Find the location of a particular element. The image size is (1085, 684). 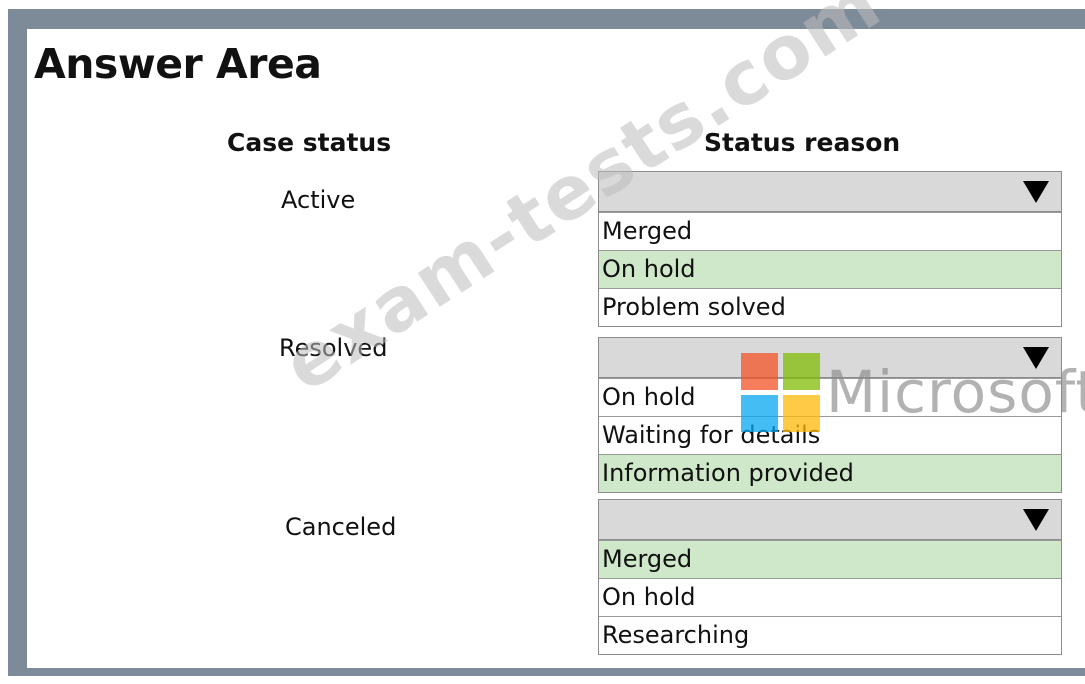

dropdown-option: On hold is located at coordinates (830, 597).